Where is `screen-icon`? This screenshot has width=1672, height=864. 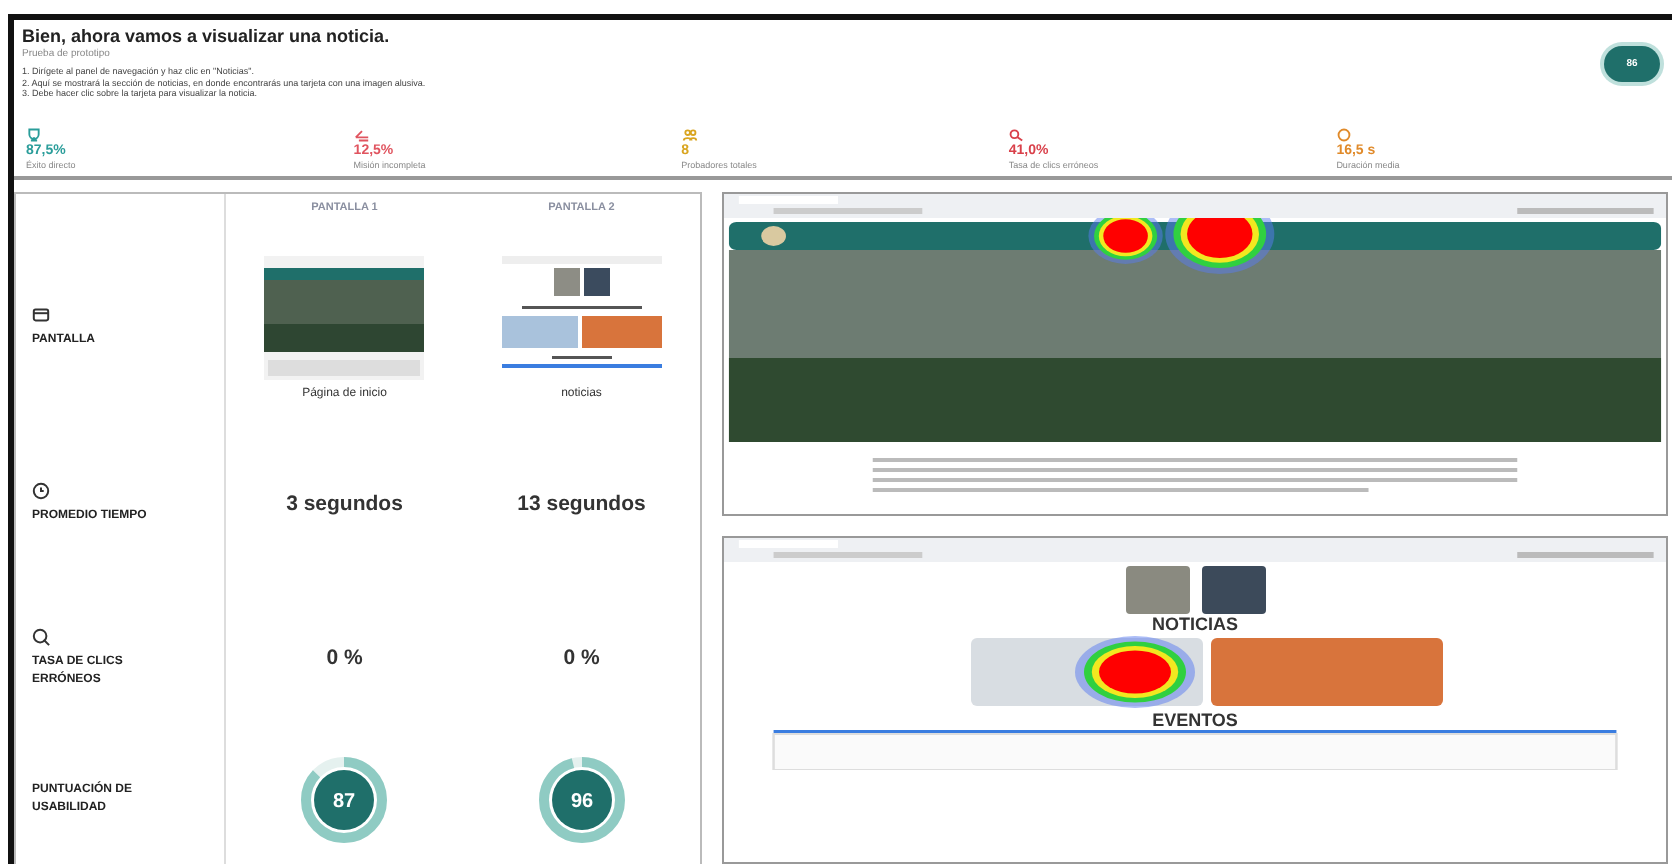 screen-icon is located at coordinates (41, 315).